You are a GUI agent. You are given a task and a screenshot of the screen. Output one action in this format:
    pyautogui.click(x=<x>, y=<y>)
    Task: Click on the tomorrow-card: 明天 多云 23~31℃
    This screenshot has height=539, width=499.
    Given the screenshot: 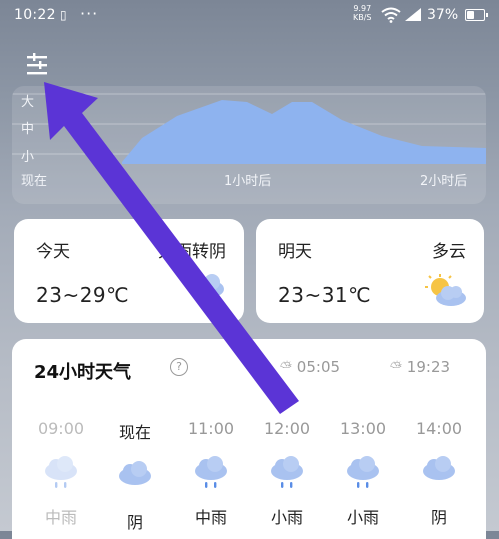 What is the action you would take?
    pyautogui.click(x=370, y=271)
    